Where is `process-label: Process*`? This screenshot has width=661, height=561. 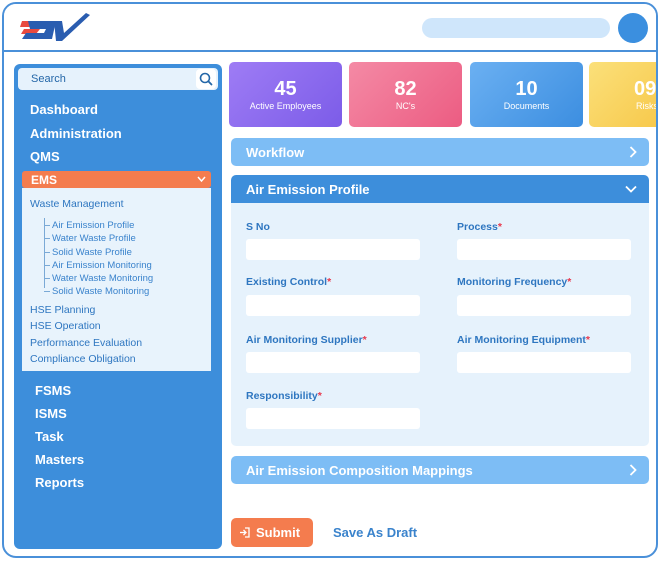
process-label: Process* is located at coordinates (479, 227).